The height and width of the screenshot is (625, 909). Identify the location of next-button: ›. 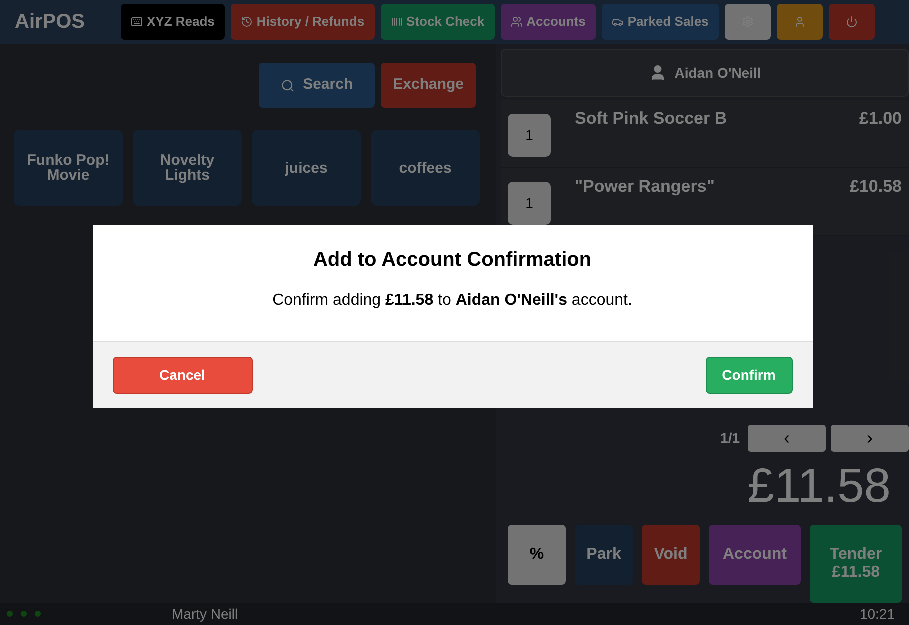
(870, 438).